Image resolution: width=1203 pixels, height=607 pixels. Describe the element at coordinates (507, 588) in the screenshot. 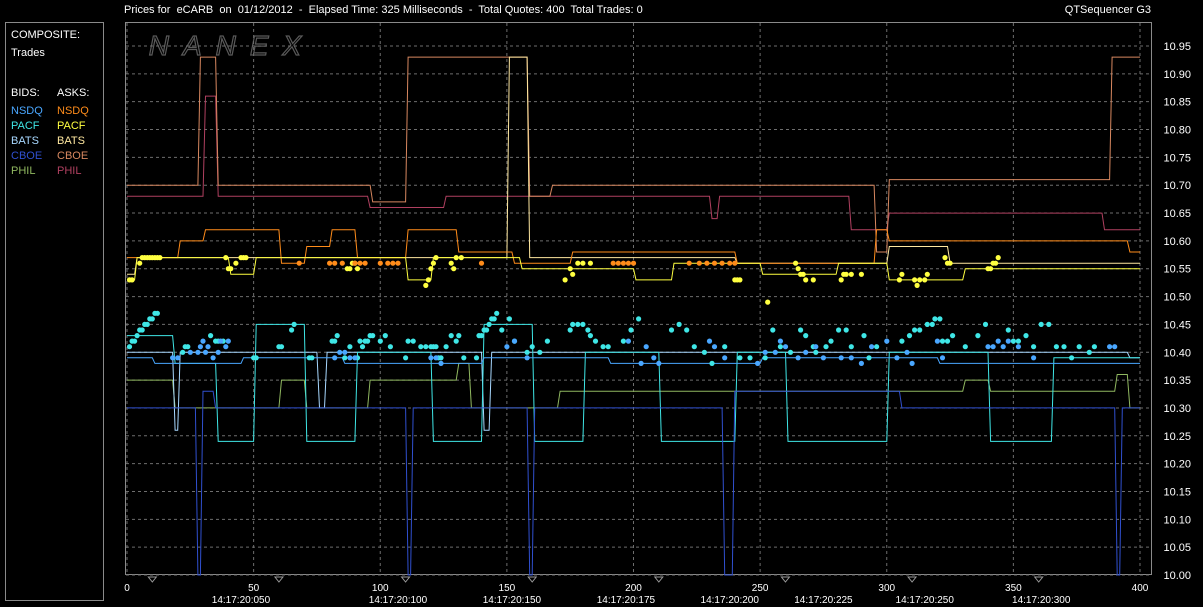

I see `x-tick-label: 150` at that location.